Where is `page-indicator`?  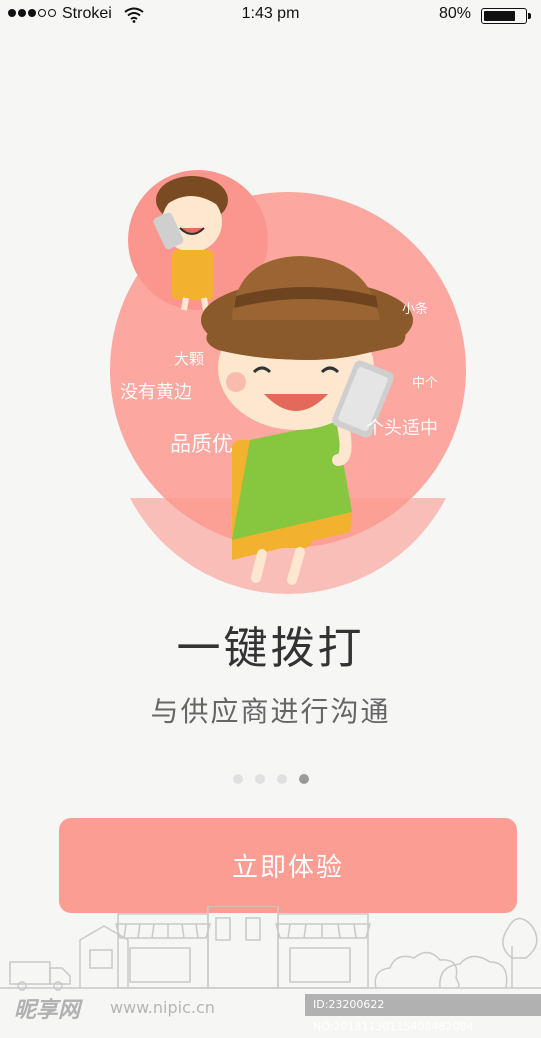
page-indicator is located at coordinates (270, 779).